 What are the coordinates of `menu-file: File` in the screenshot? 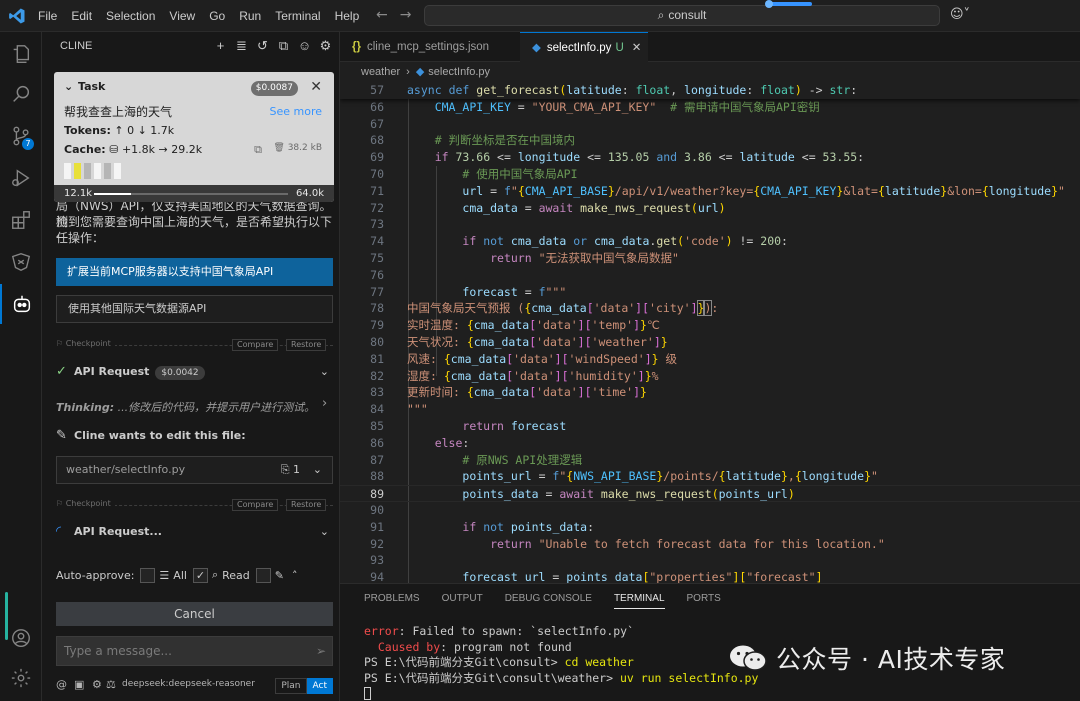 It's located at (47, 16).